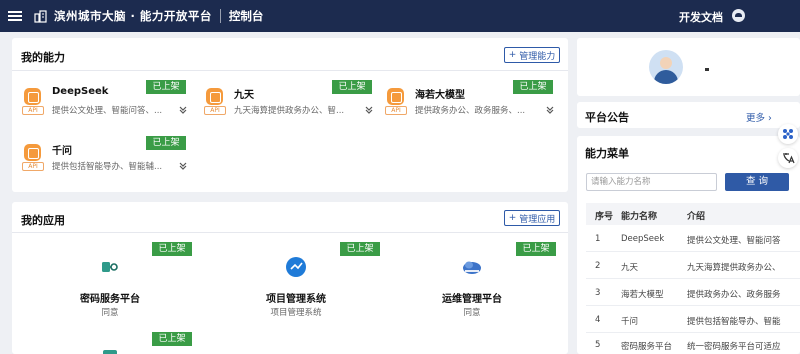  What do you see at coordinates (15, 16) in the screenshot?
I see `menu-icon` at bounding box center [15, 16].